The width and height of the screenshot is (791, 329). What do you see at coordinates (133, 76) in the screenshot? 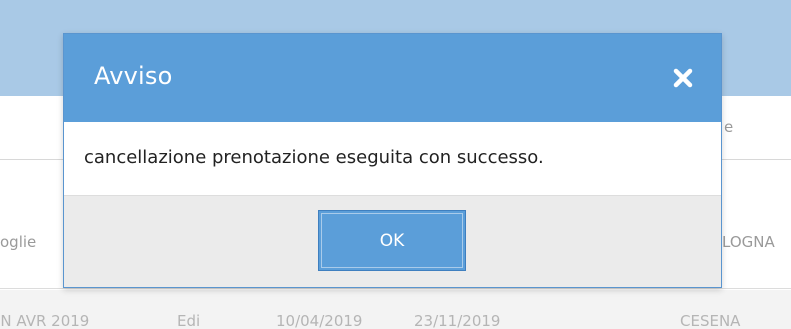
I see `dialog-title: Avviso` at bounding box center [133, 76].